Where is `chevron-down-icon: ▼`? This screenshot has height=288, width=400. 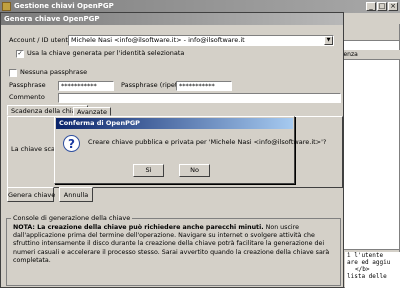
chevron-down-icon: ▼ is located at coordinates (328, 40).